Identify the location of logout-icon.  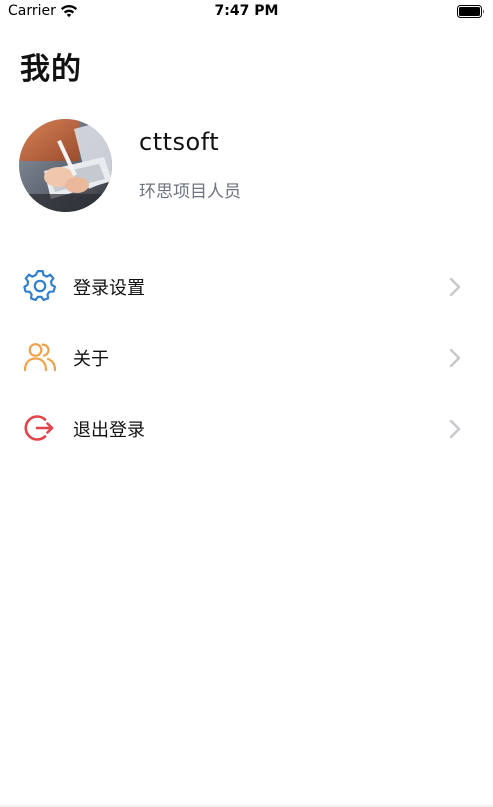
(39, 428).